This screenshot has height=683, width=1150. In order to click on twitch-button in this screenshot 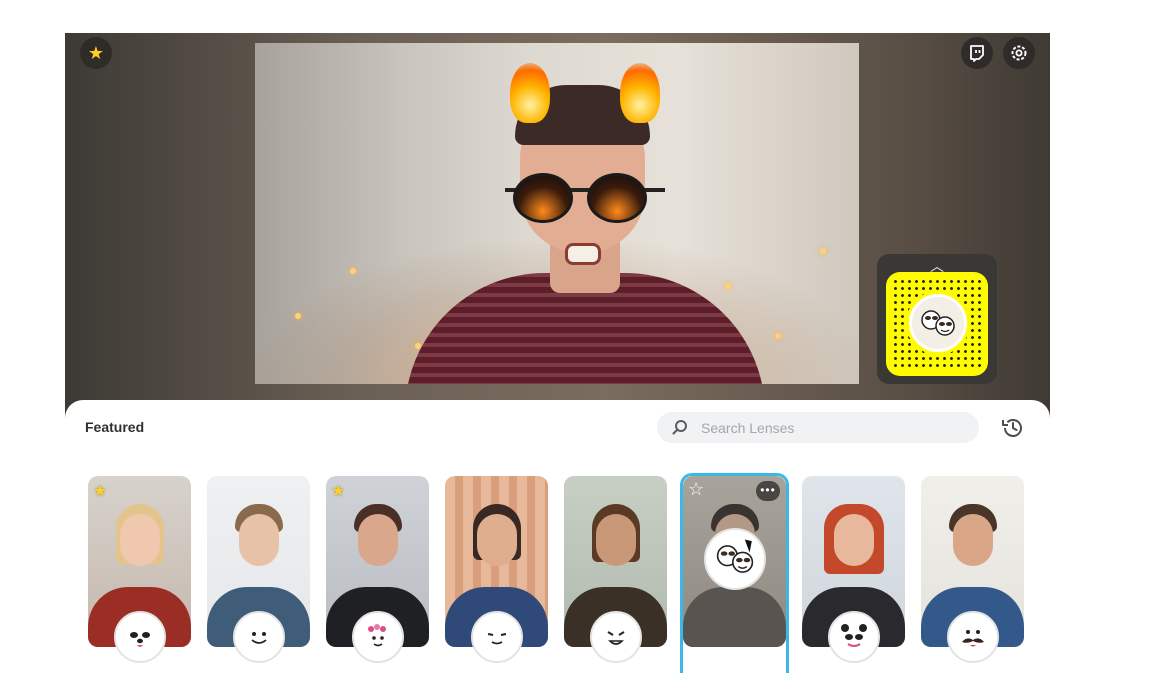, I will do `click(977, 53)`.